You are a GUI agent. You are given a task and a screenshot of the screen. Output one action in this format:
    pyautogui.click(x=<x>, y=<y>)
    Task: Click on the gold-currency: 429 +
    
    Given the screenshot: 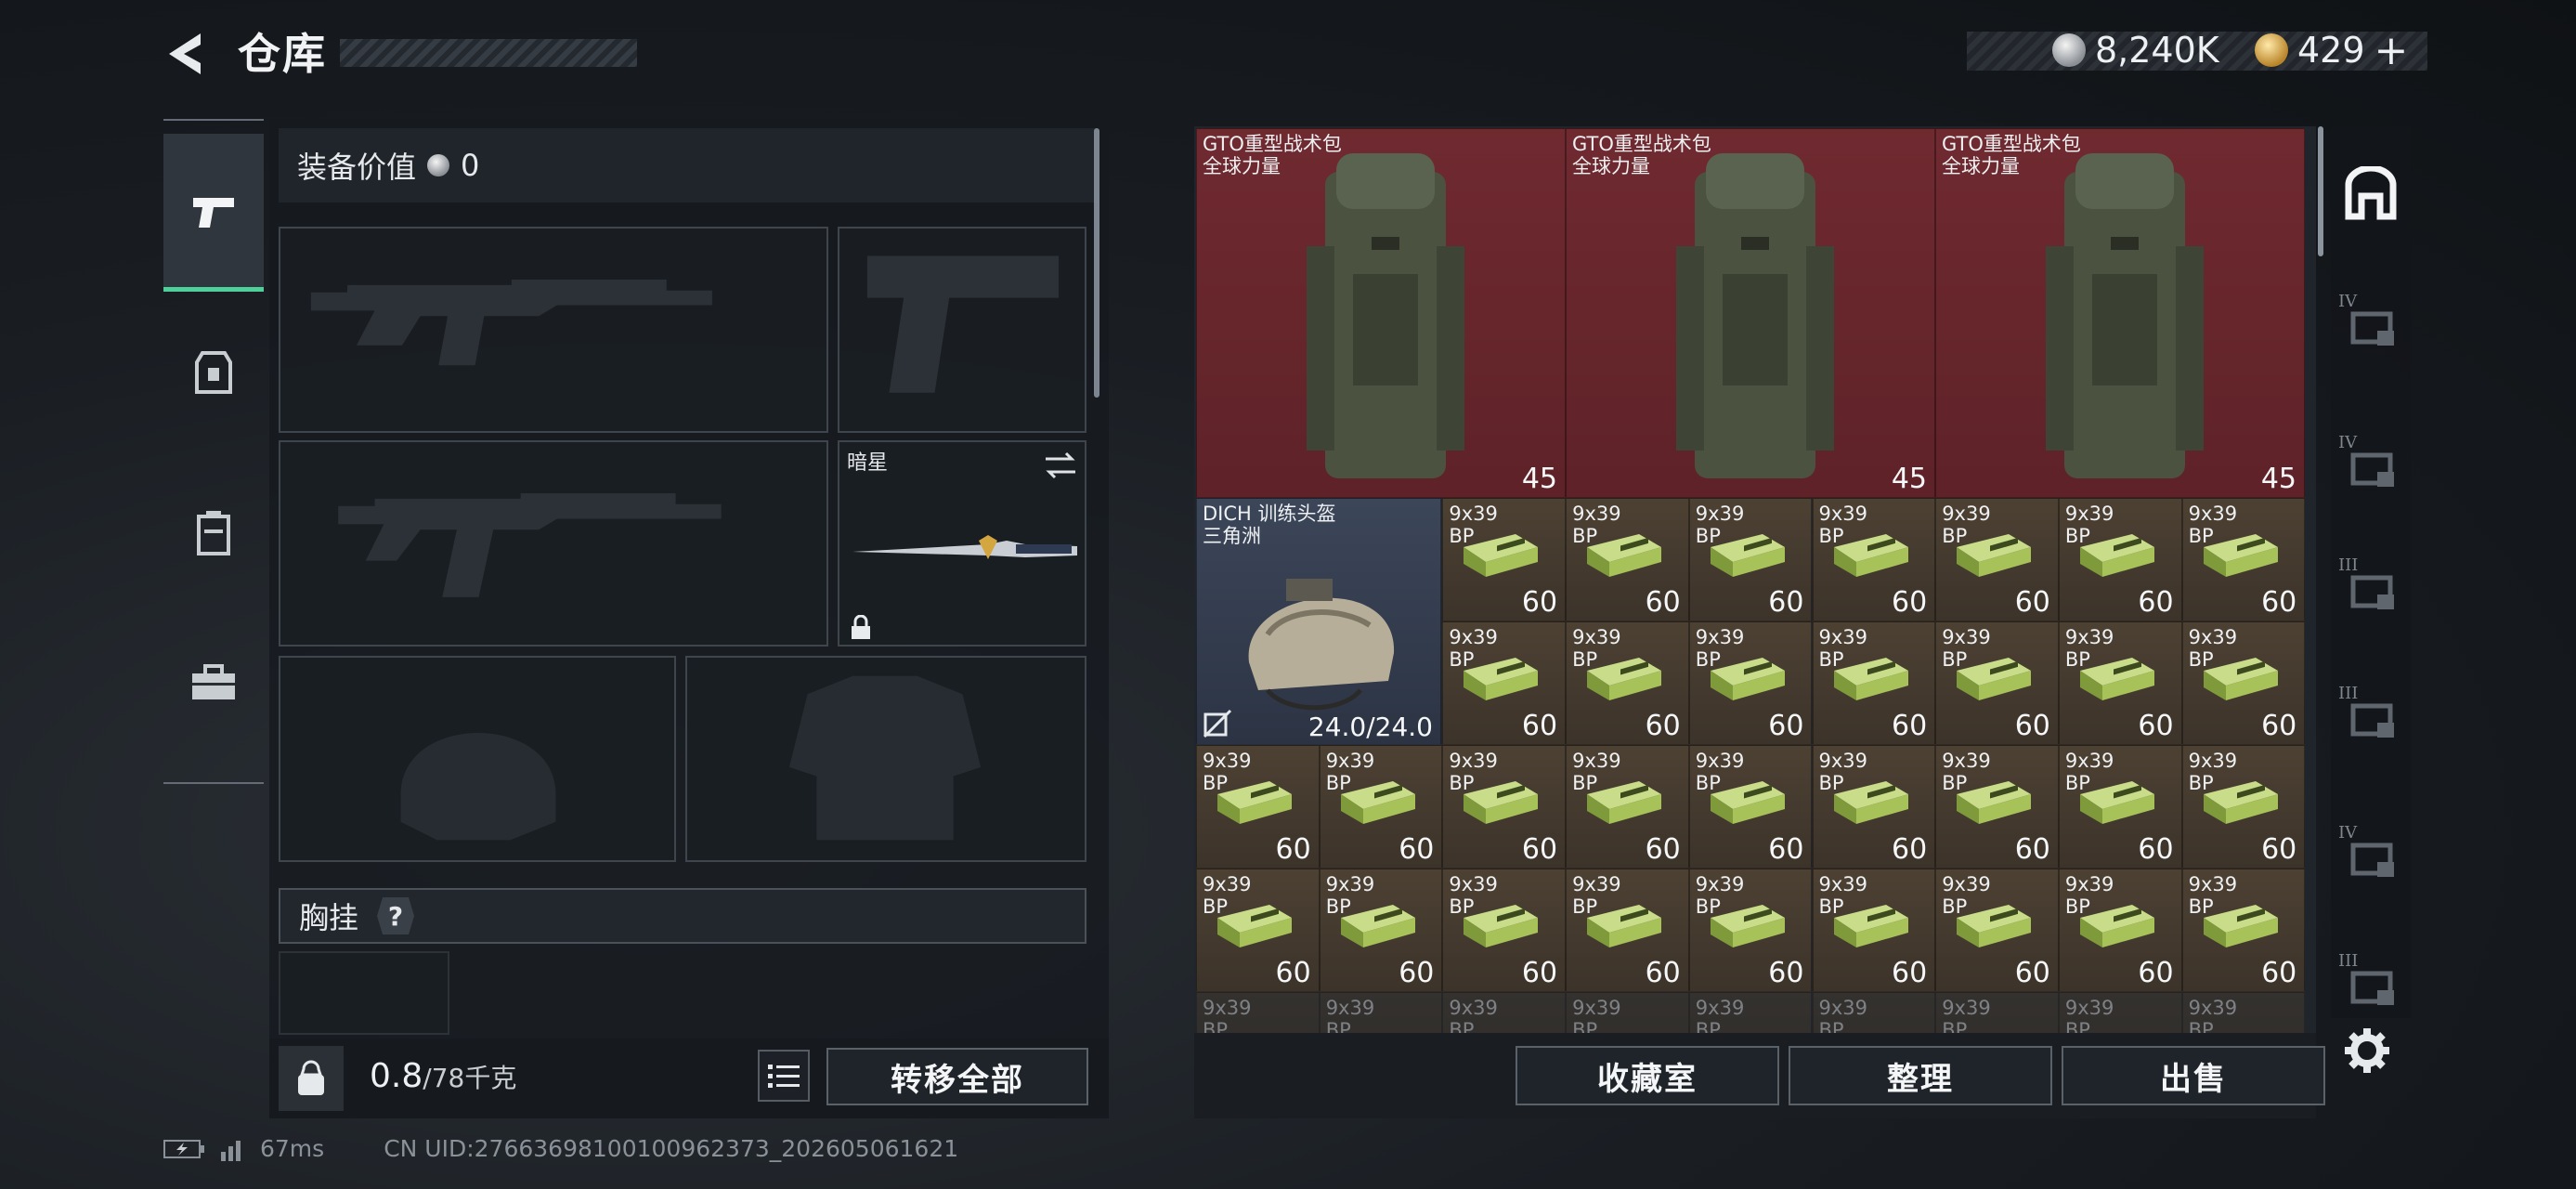 What is the action you would take?
    pyautogui.click(x=2331, y=50)
    